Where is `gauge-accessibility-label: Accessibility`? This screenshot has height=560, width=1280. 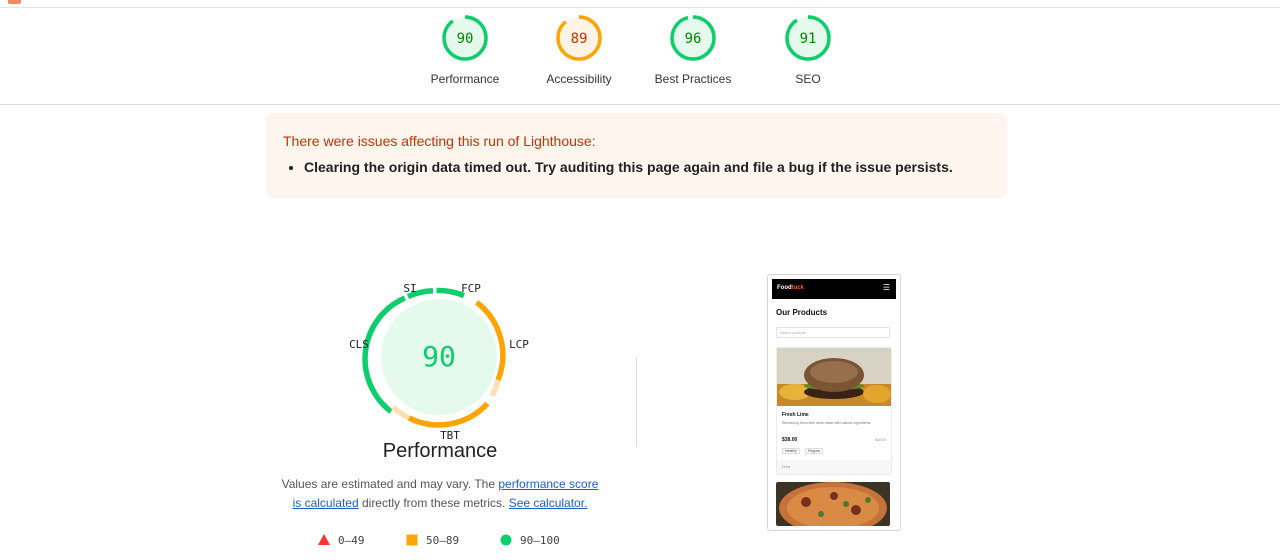 gauge-accessibility-label: Accessibility is located at coordinates (579, 79).